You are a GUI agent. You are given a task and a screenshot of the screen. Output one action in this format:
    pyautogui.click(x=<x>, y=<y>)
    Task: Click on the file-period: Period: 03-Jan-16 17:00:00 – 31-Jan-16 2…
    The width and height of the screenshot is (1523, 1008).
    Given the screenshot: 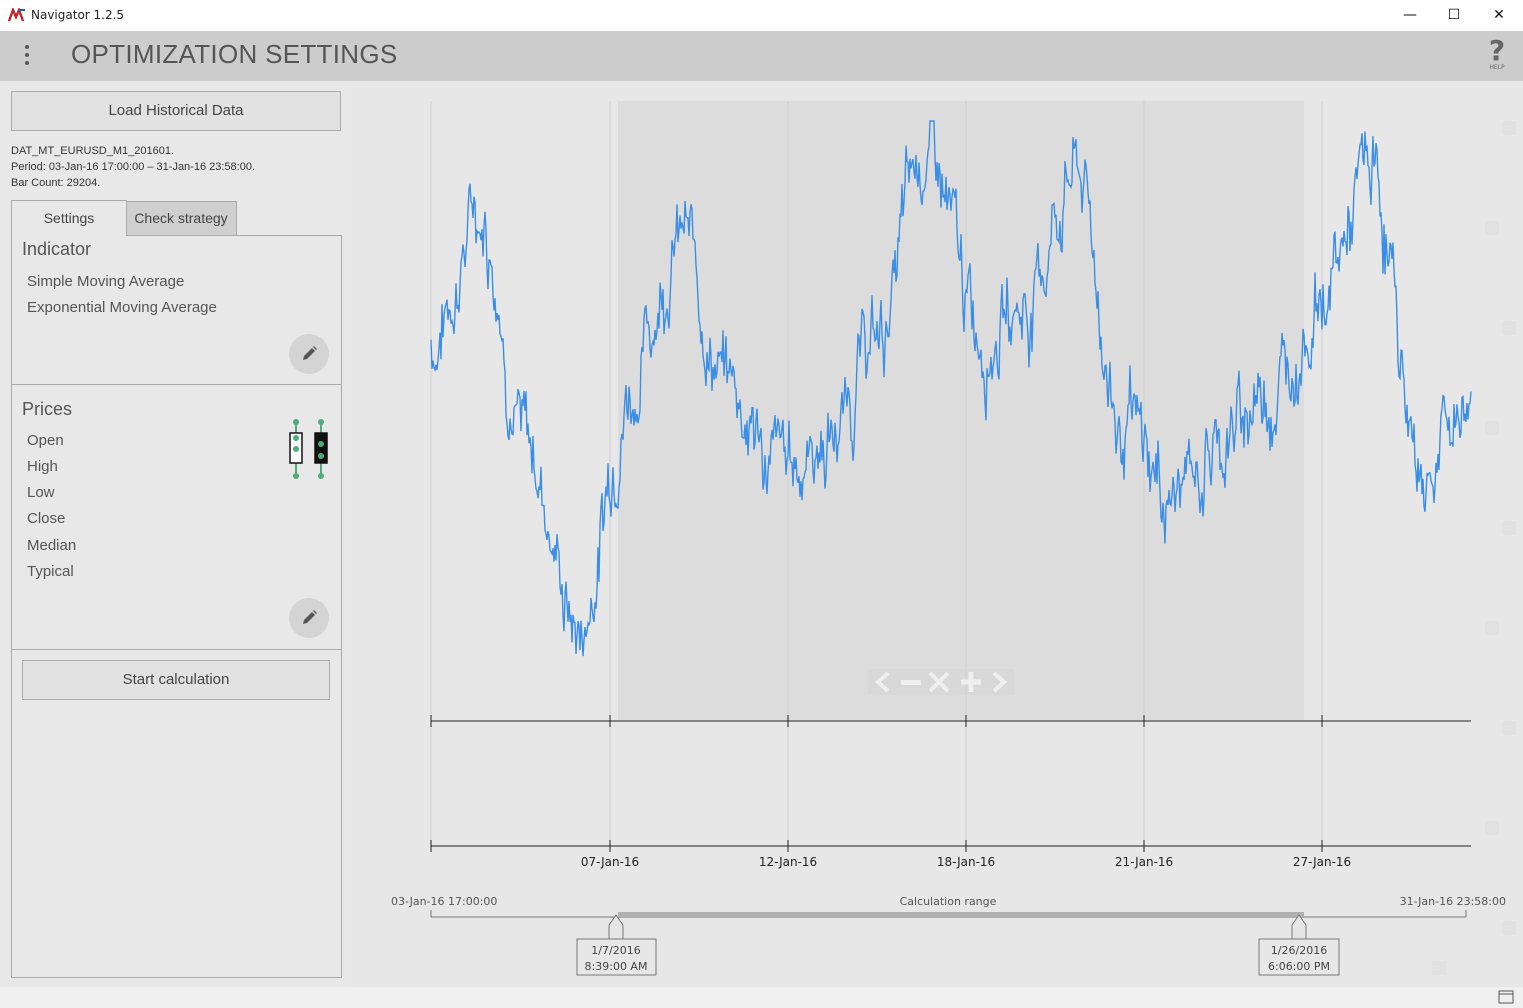 What is the action you would take?
    pyautogui.click(x=133, y=167)
    